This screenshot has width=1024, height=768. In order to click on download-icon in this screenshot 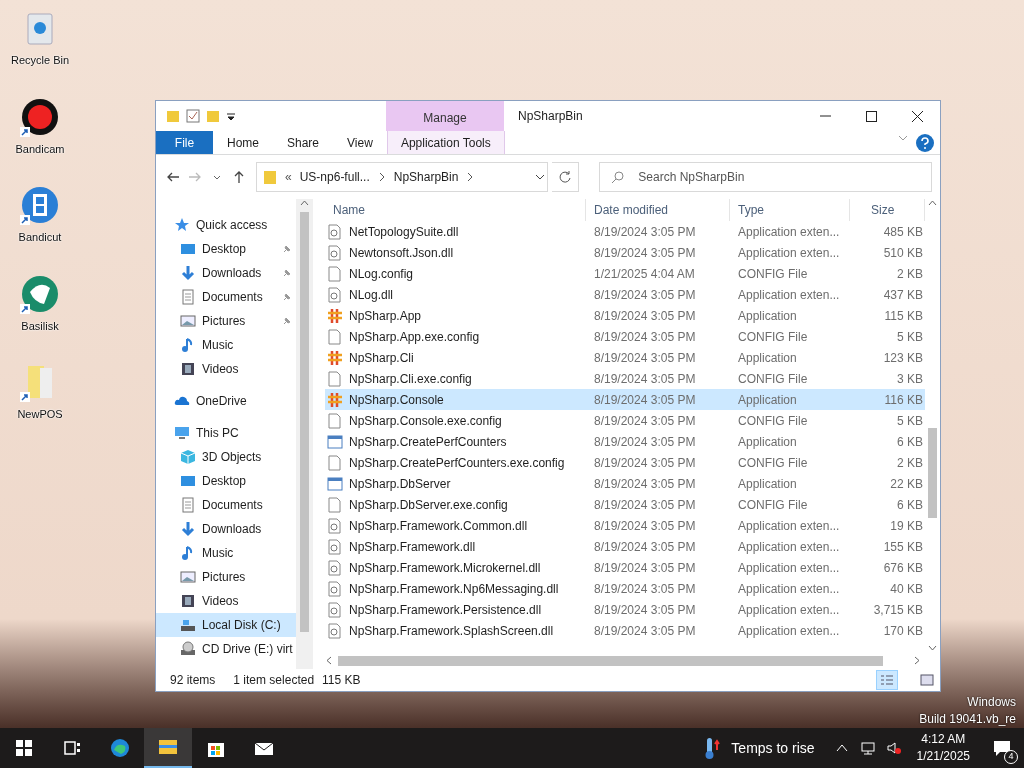, I will do `click(188, 273)`.